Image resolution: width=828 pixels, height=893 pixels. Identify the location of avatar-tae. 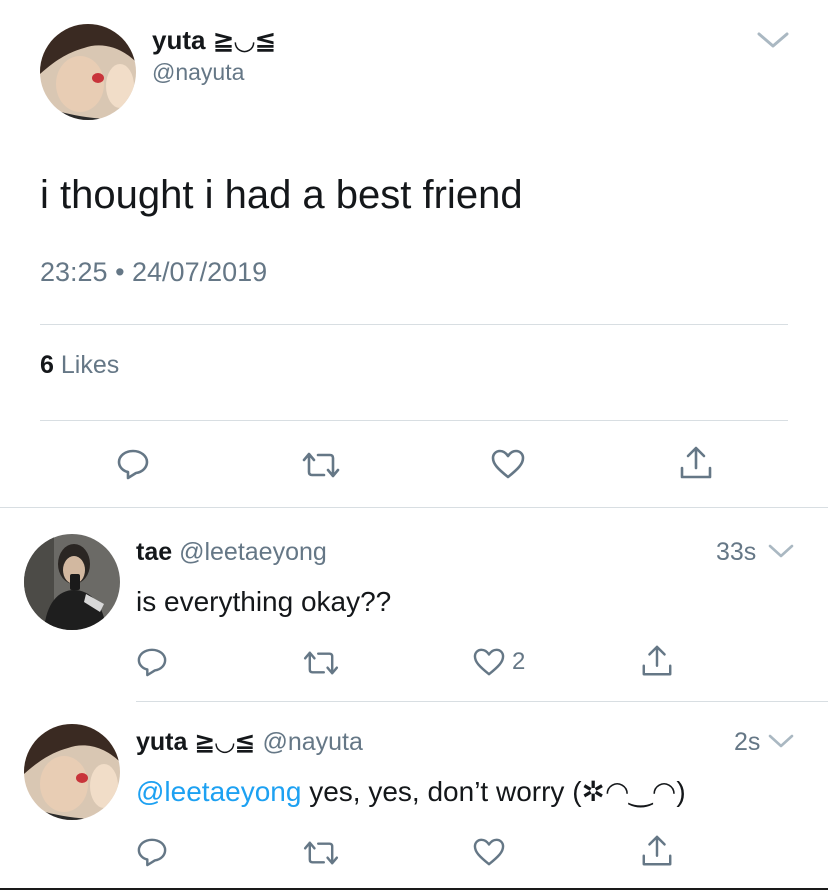
(72, 582).